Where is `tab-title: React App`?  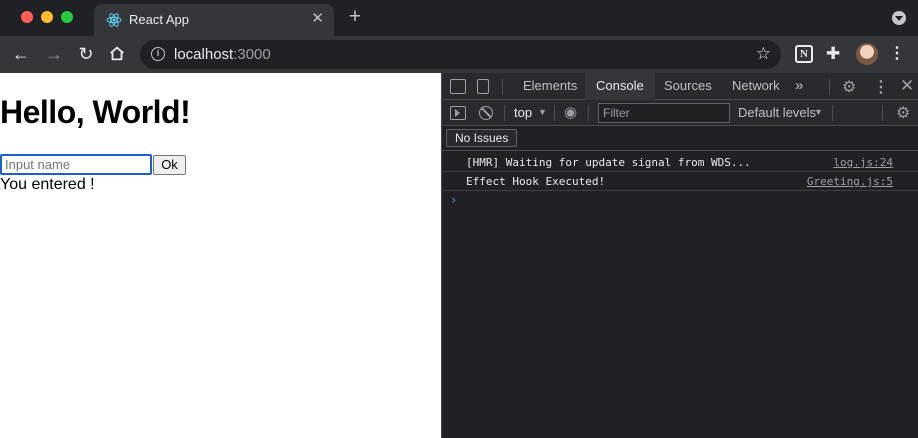
tab-title: React App is located at coordinates (159, 19).